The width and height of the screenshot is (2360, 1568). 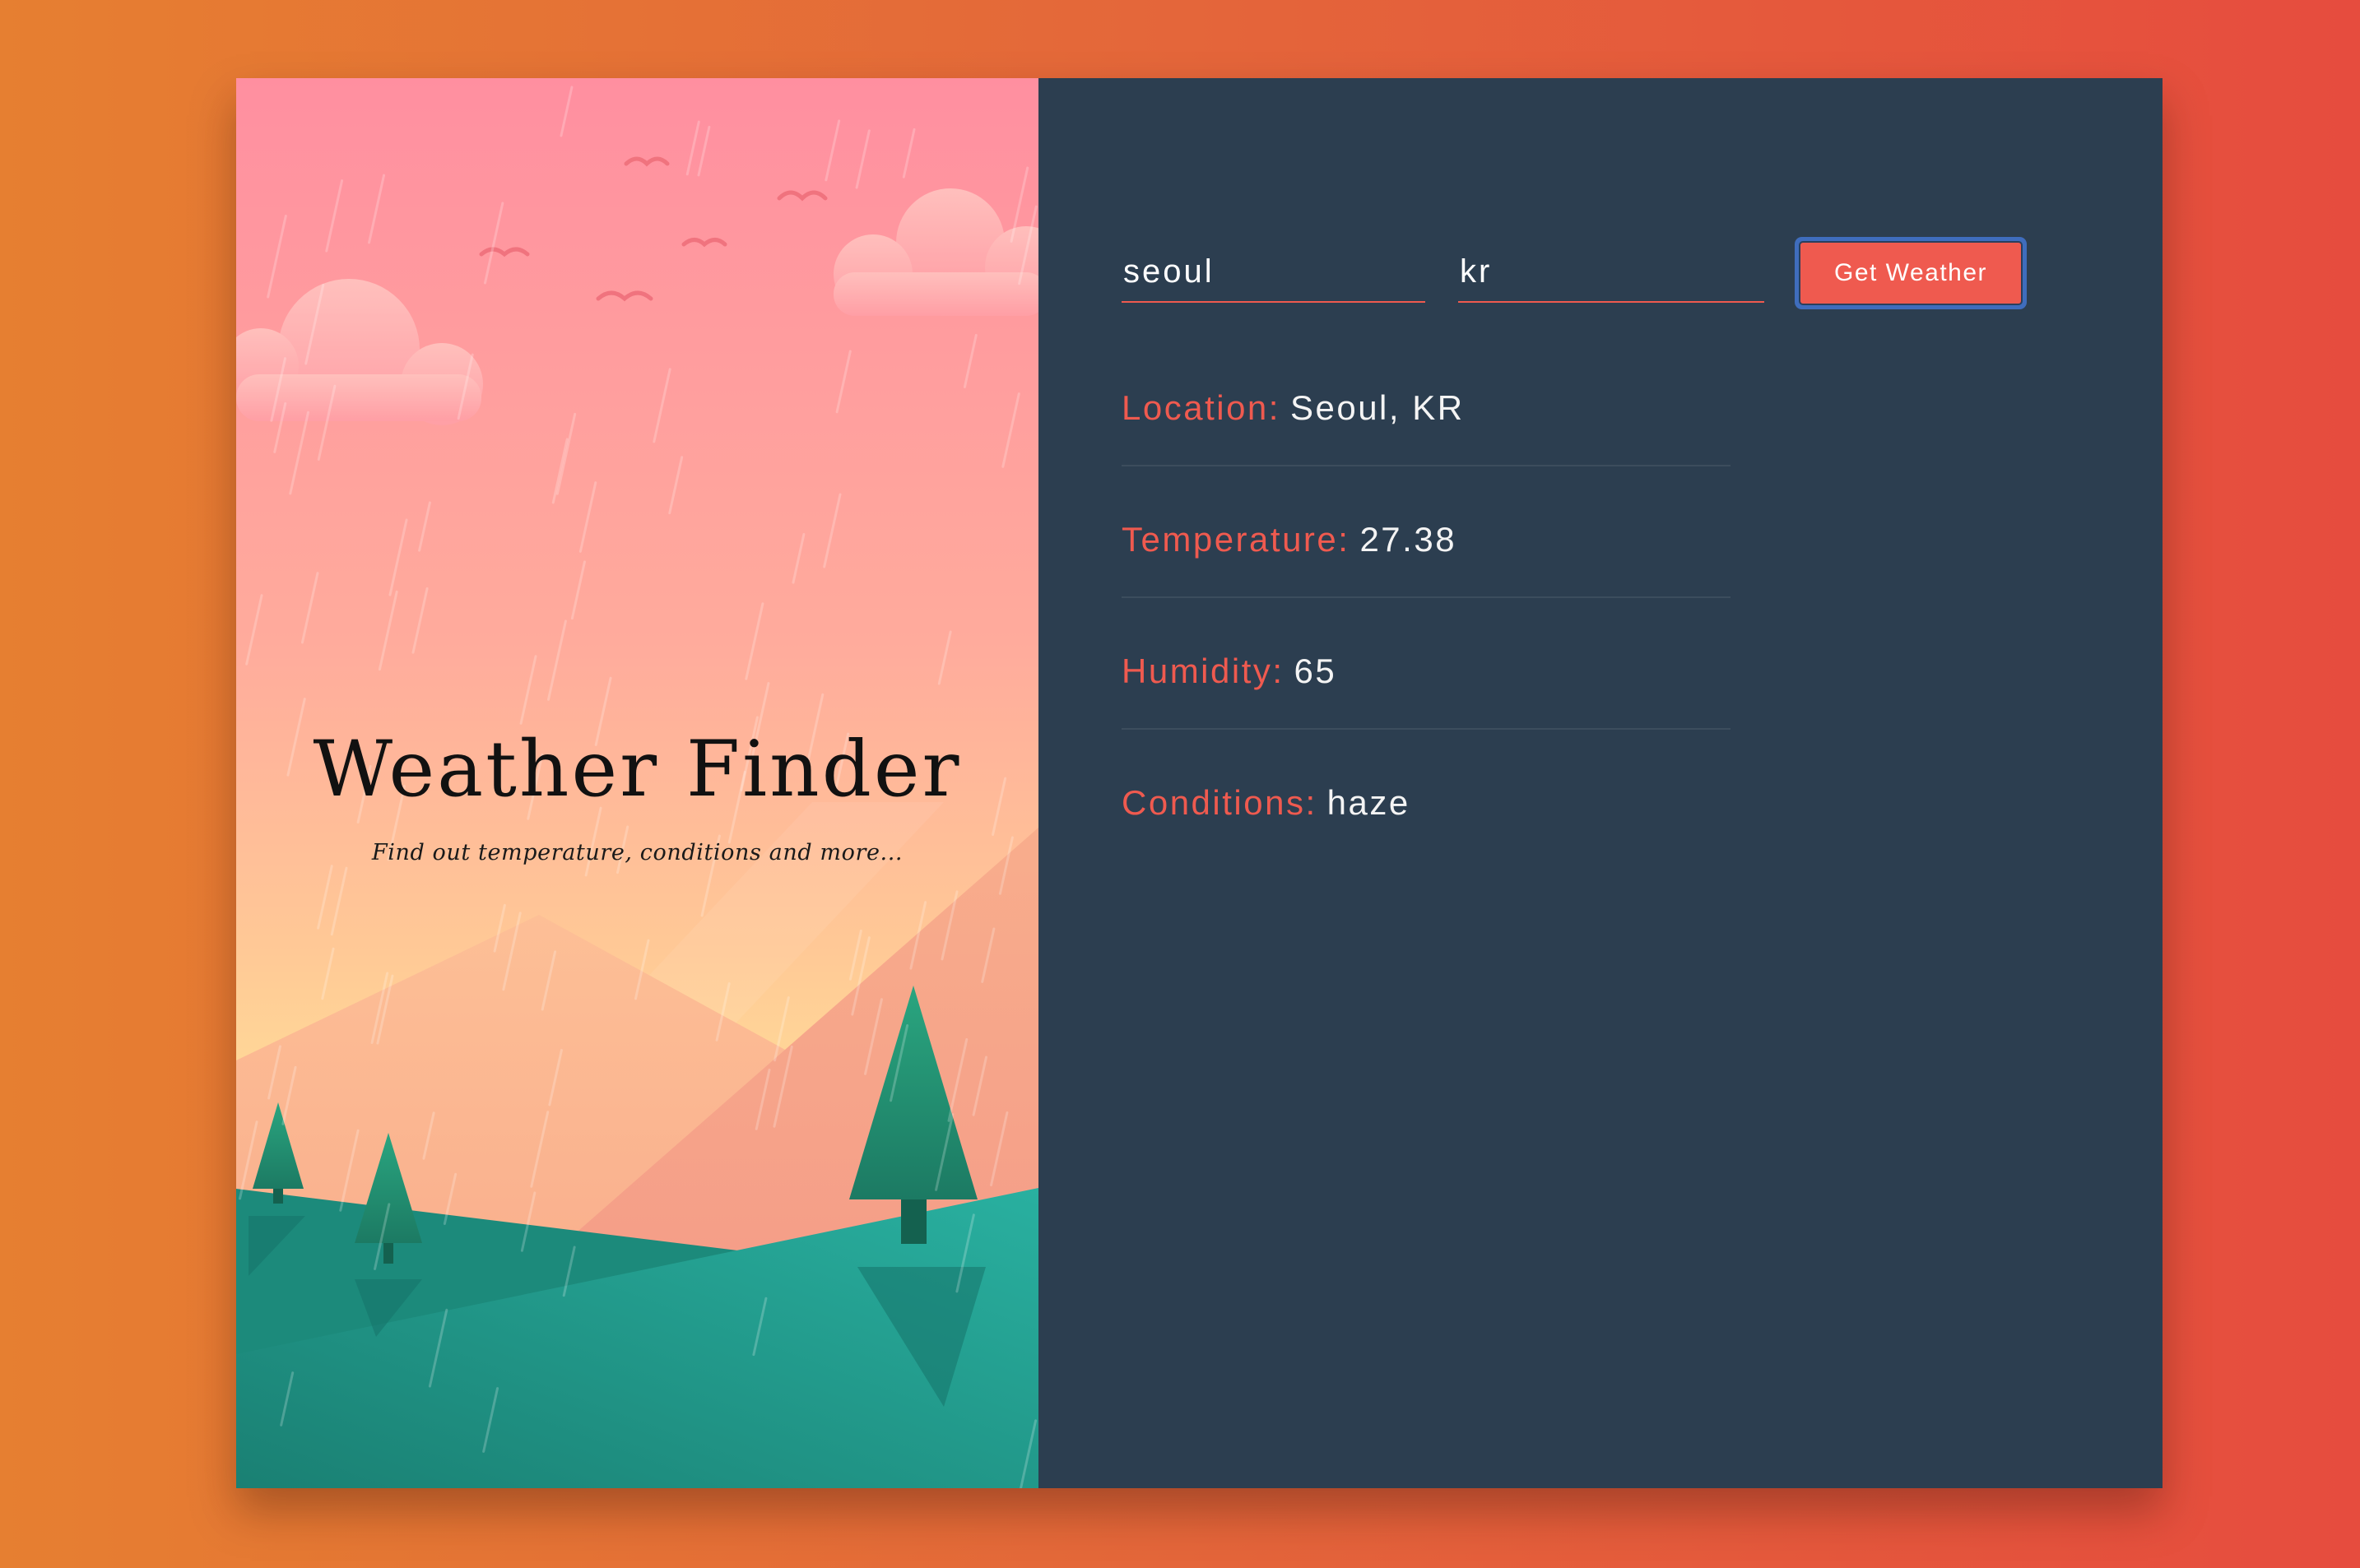 What do you see at coordinates (1408, 539) in the screenshot?
I see `temperature-value: 27.38` at bounding box center [1408, 539].